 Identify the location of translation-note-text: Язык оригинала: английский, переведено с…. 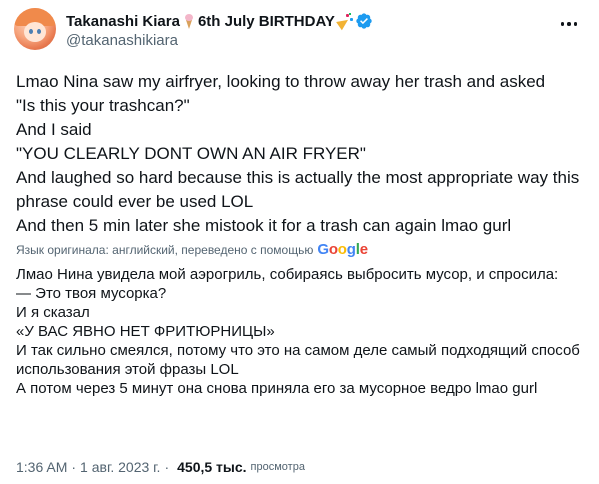
(165, 250).